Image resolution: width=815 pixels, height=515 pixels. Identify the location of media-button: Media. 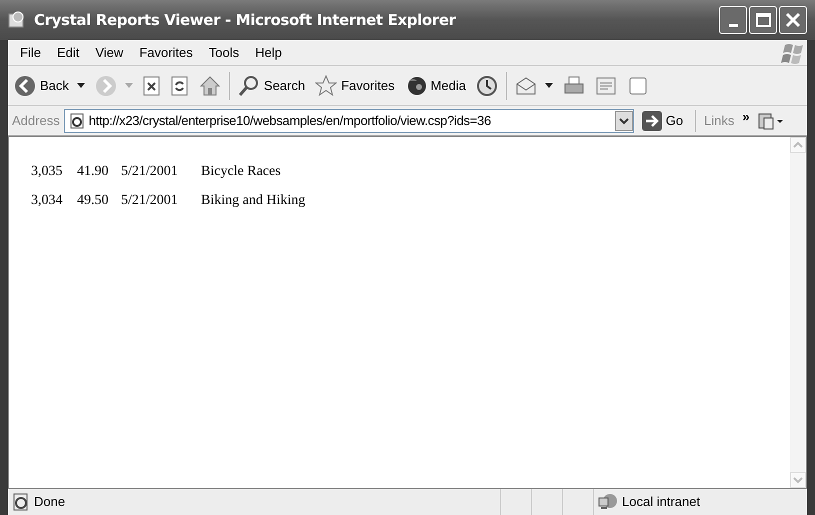
(435, 86).